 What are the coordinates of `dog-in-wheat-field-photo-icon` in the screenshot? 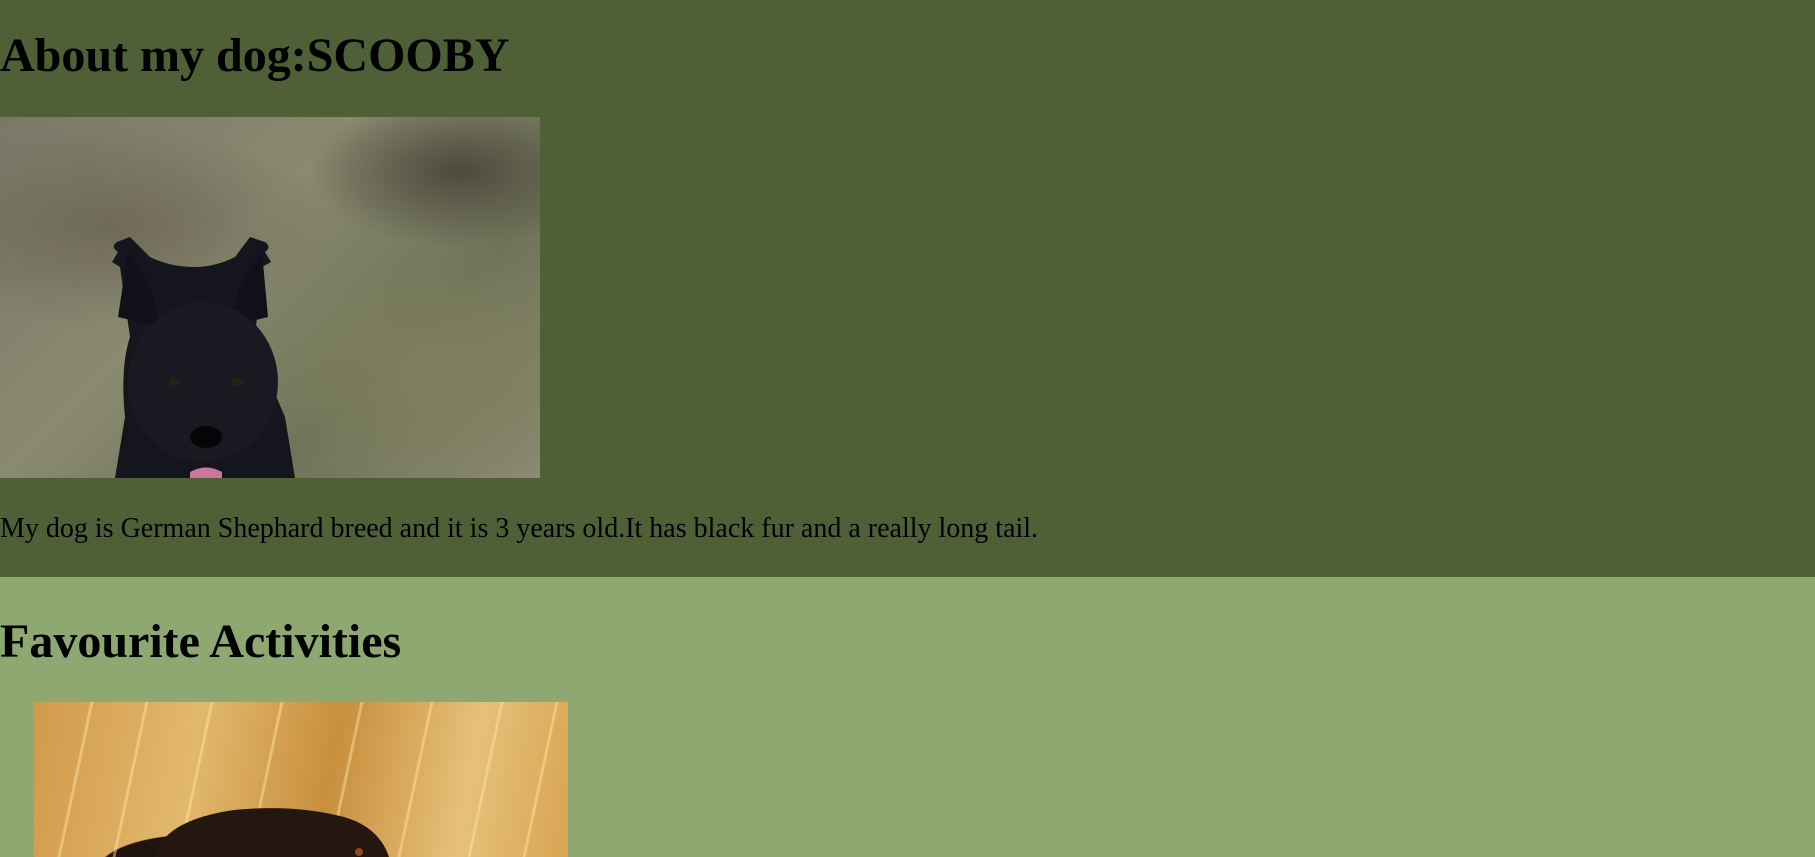 It's located at (271, 832).